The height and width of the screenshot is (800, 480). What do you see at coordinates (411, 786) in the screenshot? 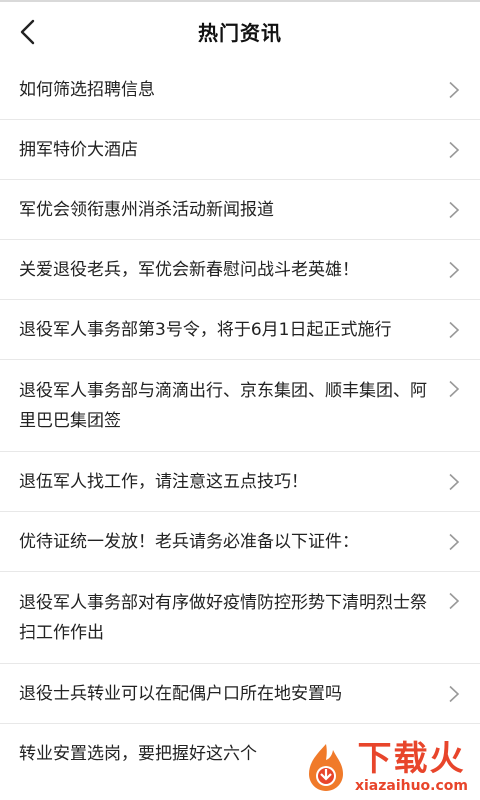
I see `watermark-url: xiazaihuo.com` at bounding box center [411, 786].